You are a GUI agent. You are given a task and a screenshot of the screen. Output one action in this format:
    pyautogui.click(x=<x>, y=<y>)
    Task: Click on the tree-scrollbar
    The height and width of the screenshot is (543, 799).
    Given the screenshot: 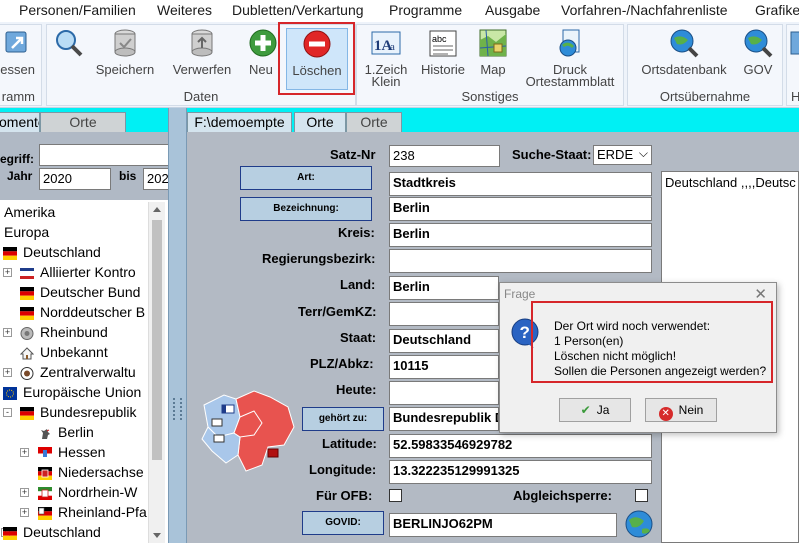 What is the action you would take?
    pyautogui.click(x=156, y=372)
    